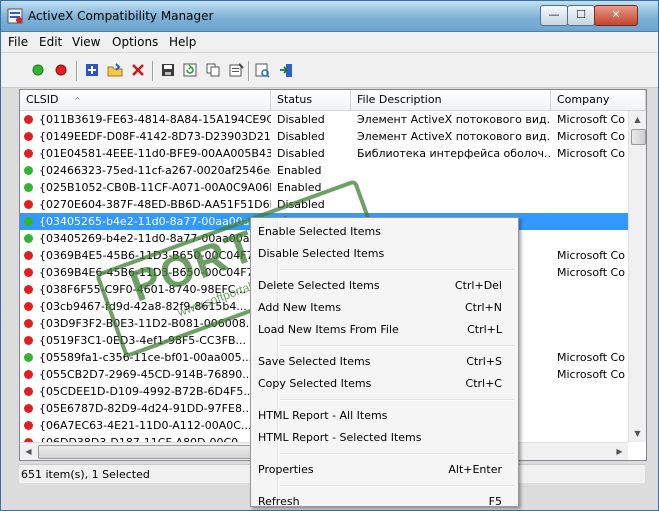 Image resolution: width=659 pixels, height=511 pixels. Describe the element at coordinates (451, 100) in the screenshot. I see `column-file-description: File Description` at that location.